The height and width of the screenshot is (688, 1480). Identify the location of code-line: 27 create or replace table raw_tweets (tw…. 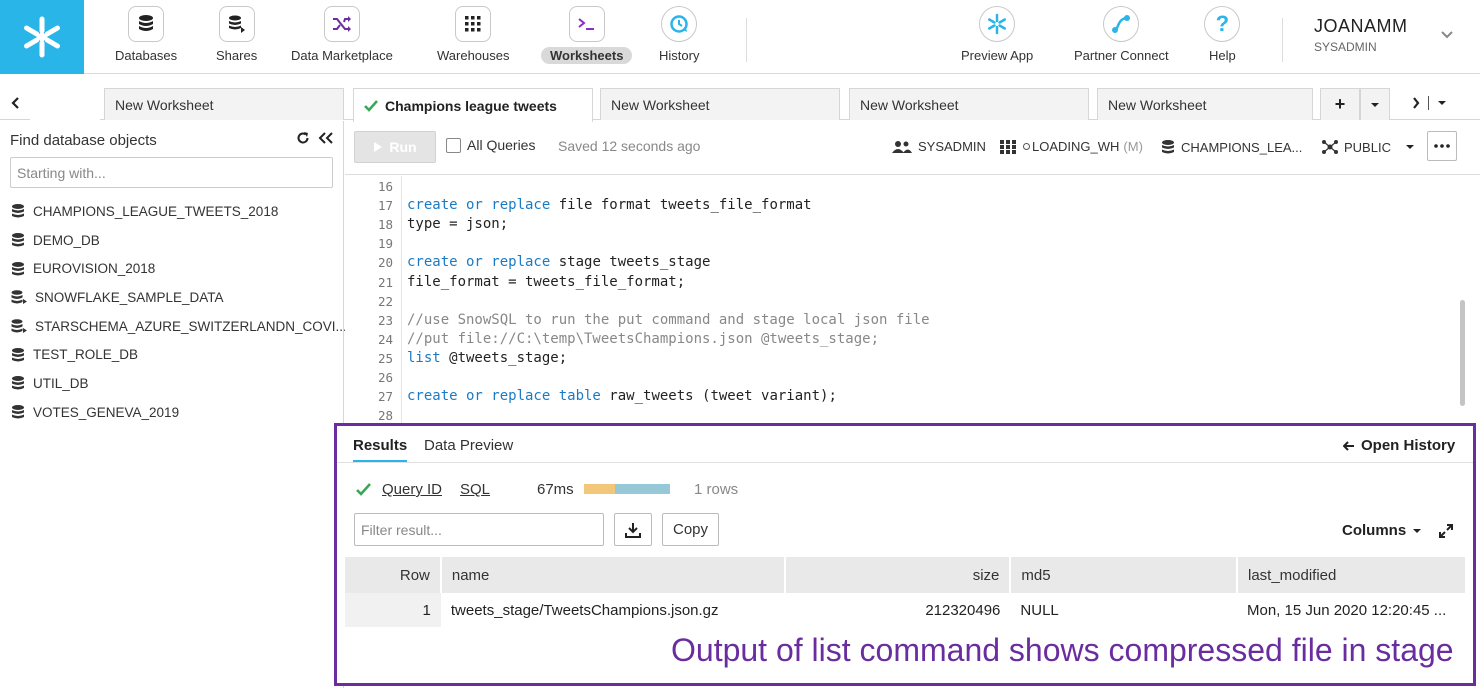
(895, 396).